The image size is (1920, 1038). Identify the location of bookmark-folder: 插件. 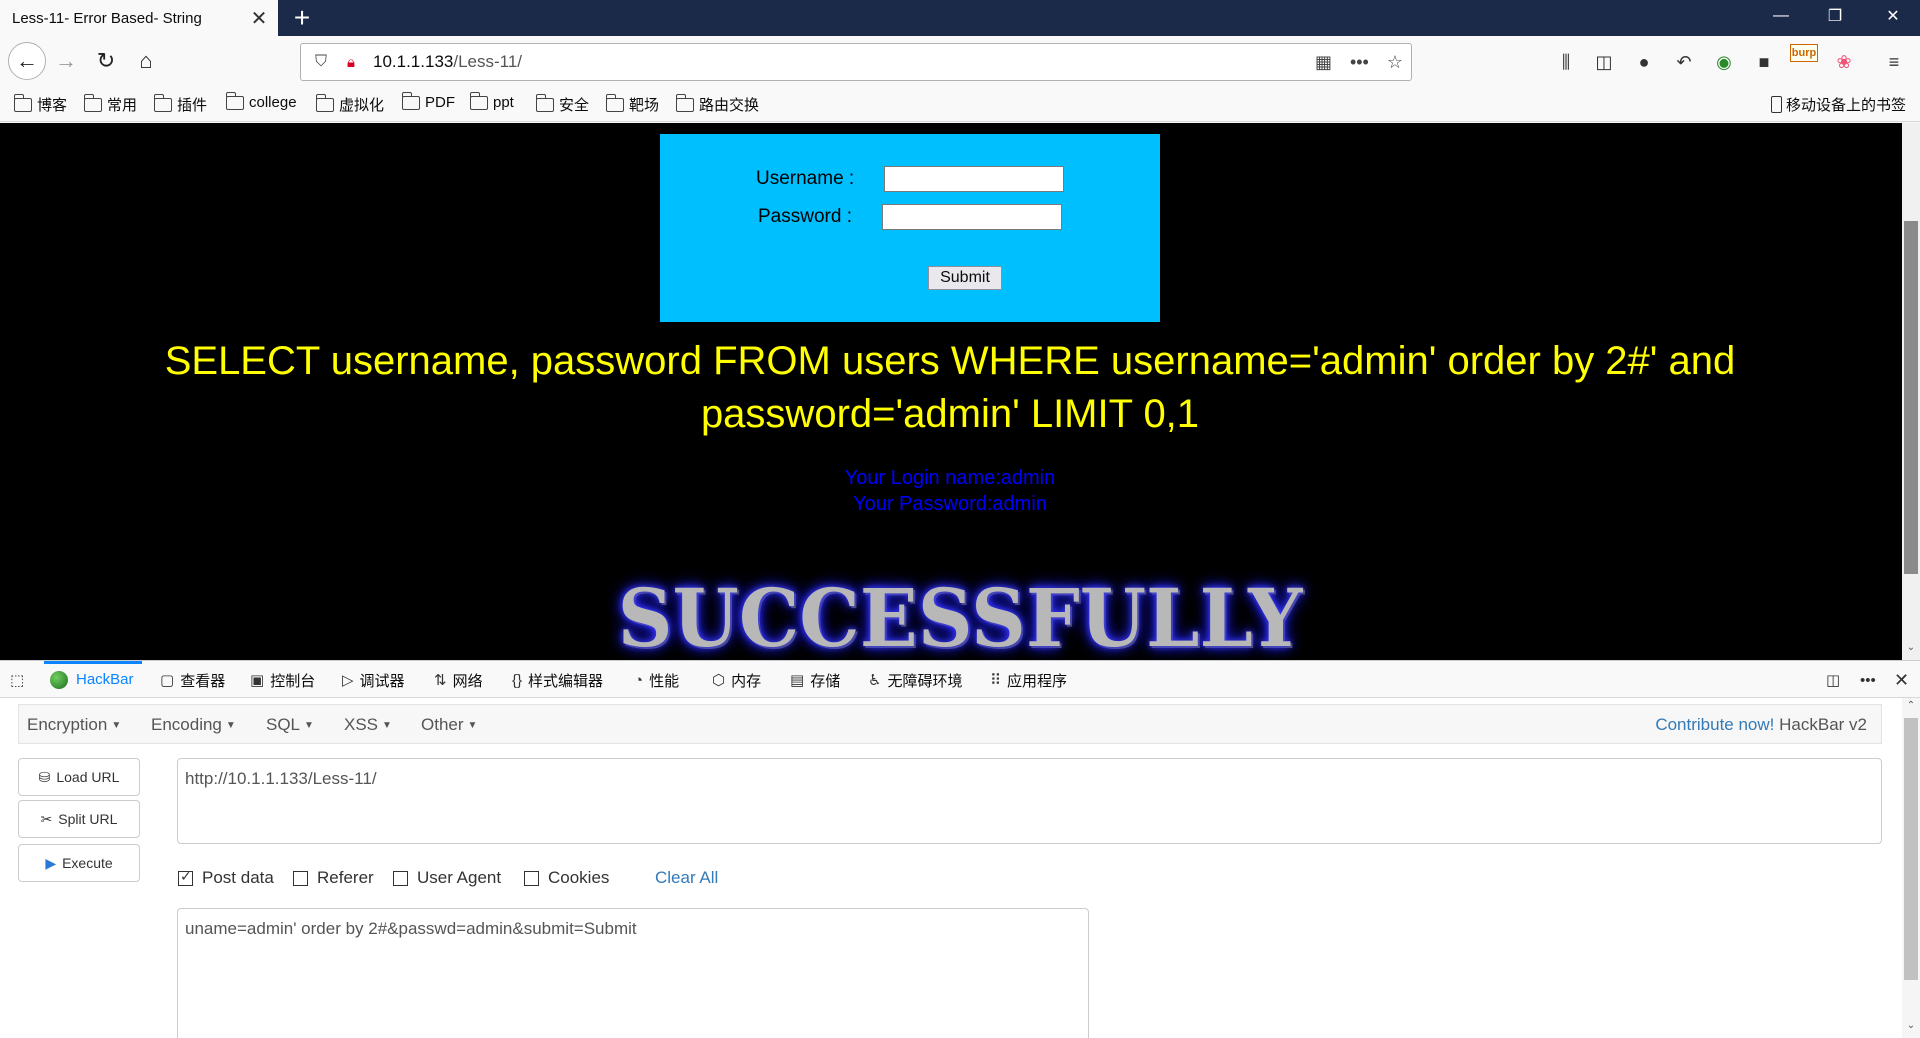
(180, 104).